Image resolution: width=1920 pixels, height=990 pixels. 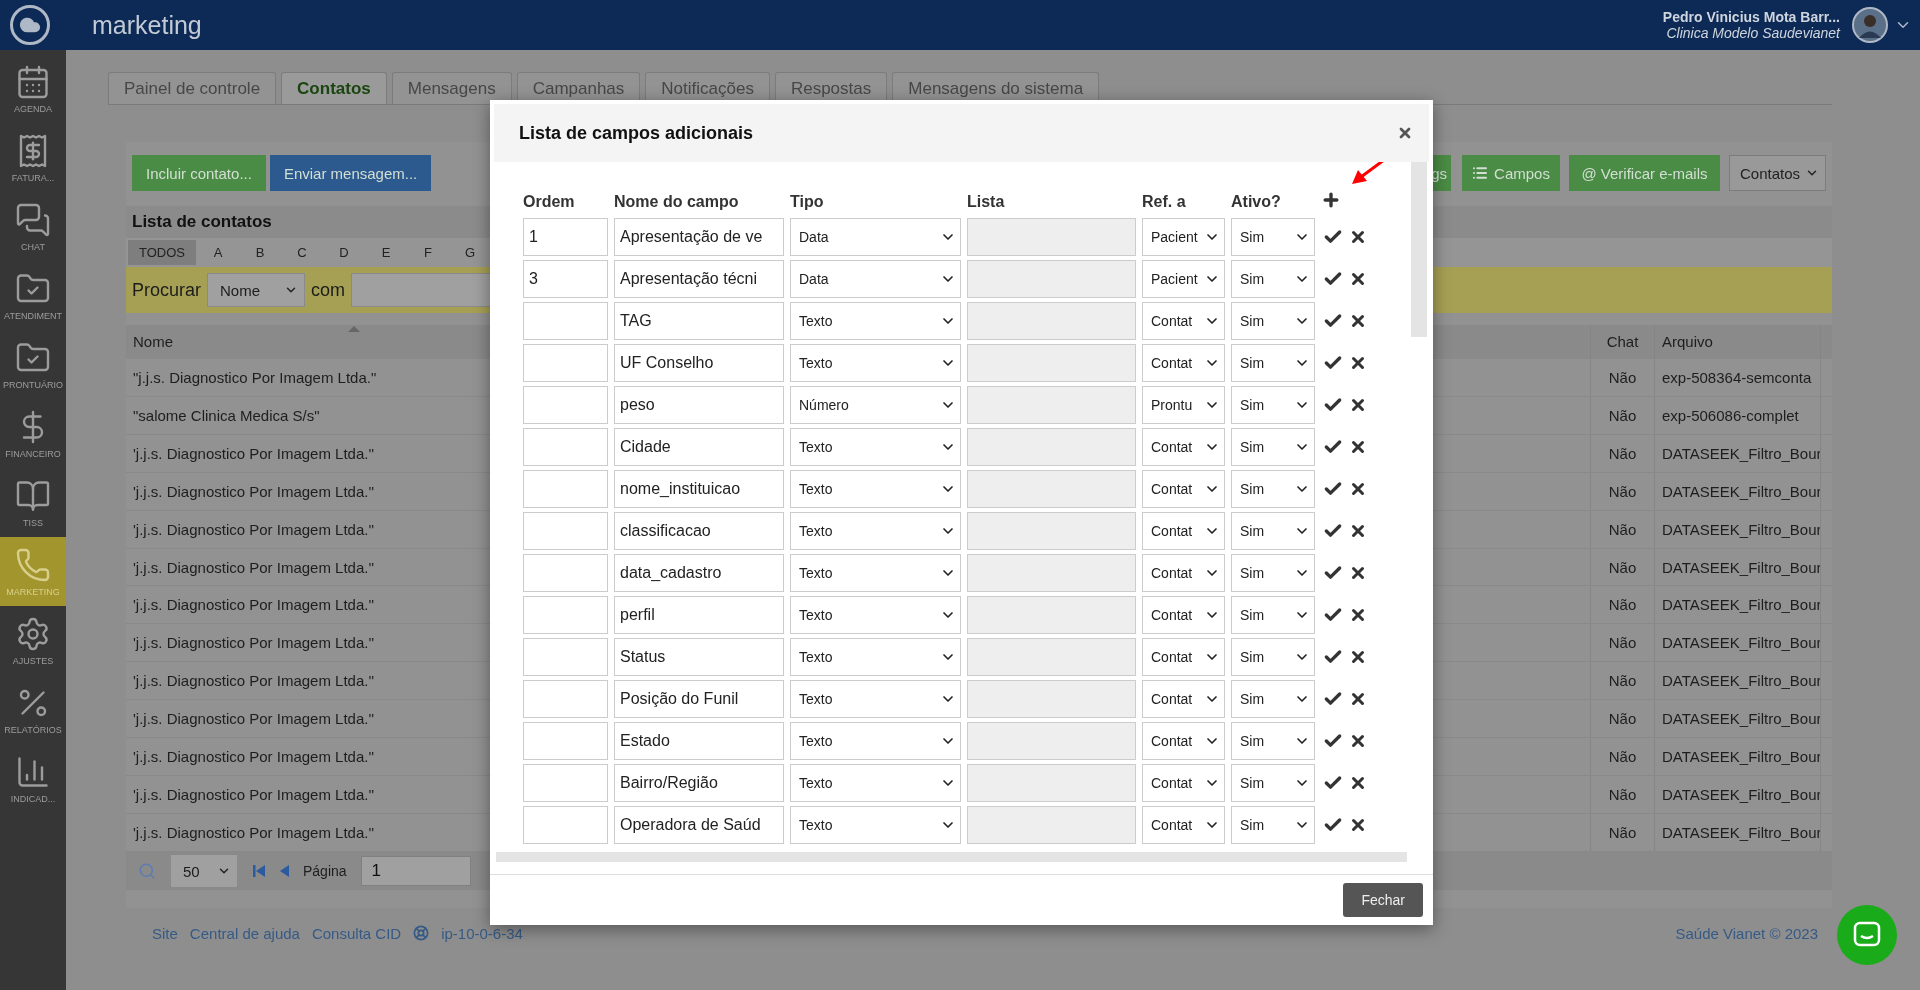 I want to click on sidebar-item: PRONTUÁRIO, so click(x=33, y=364).